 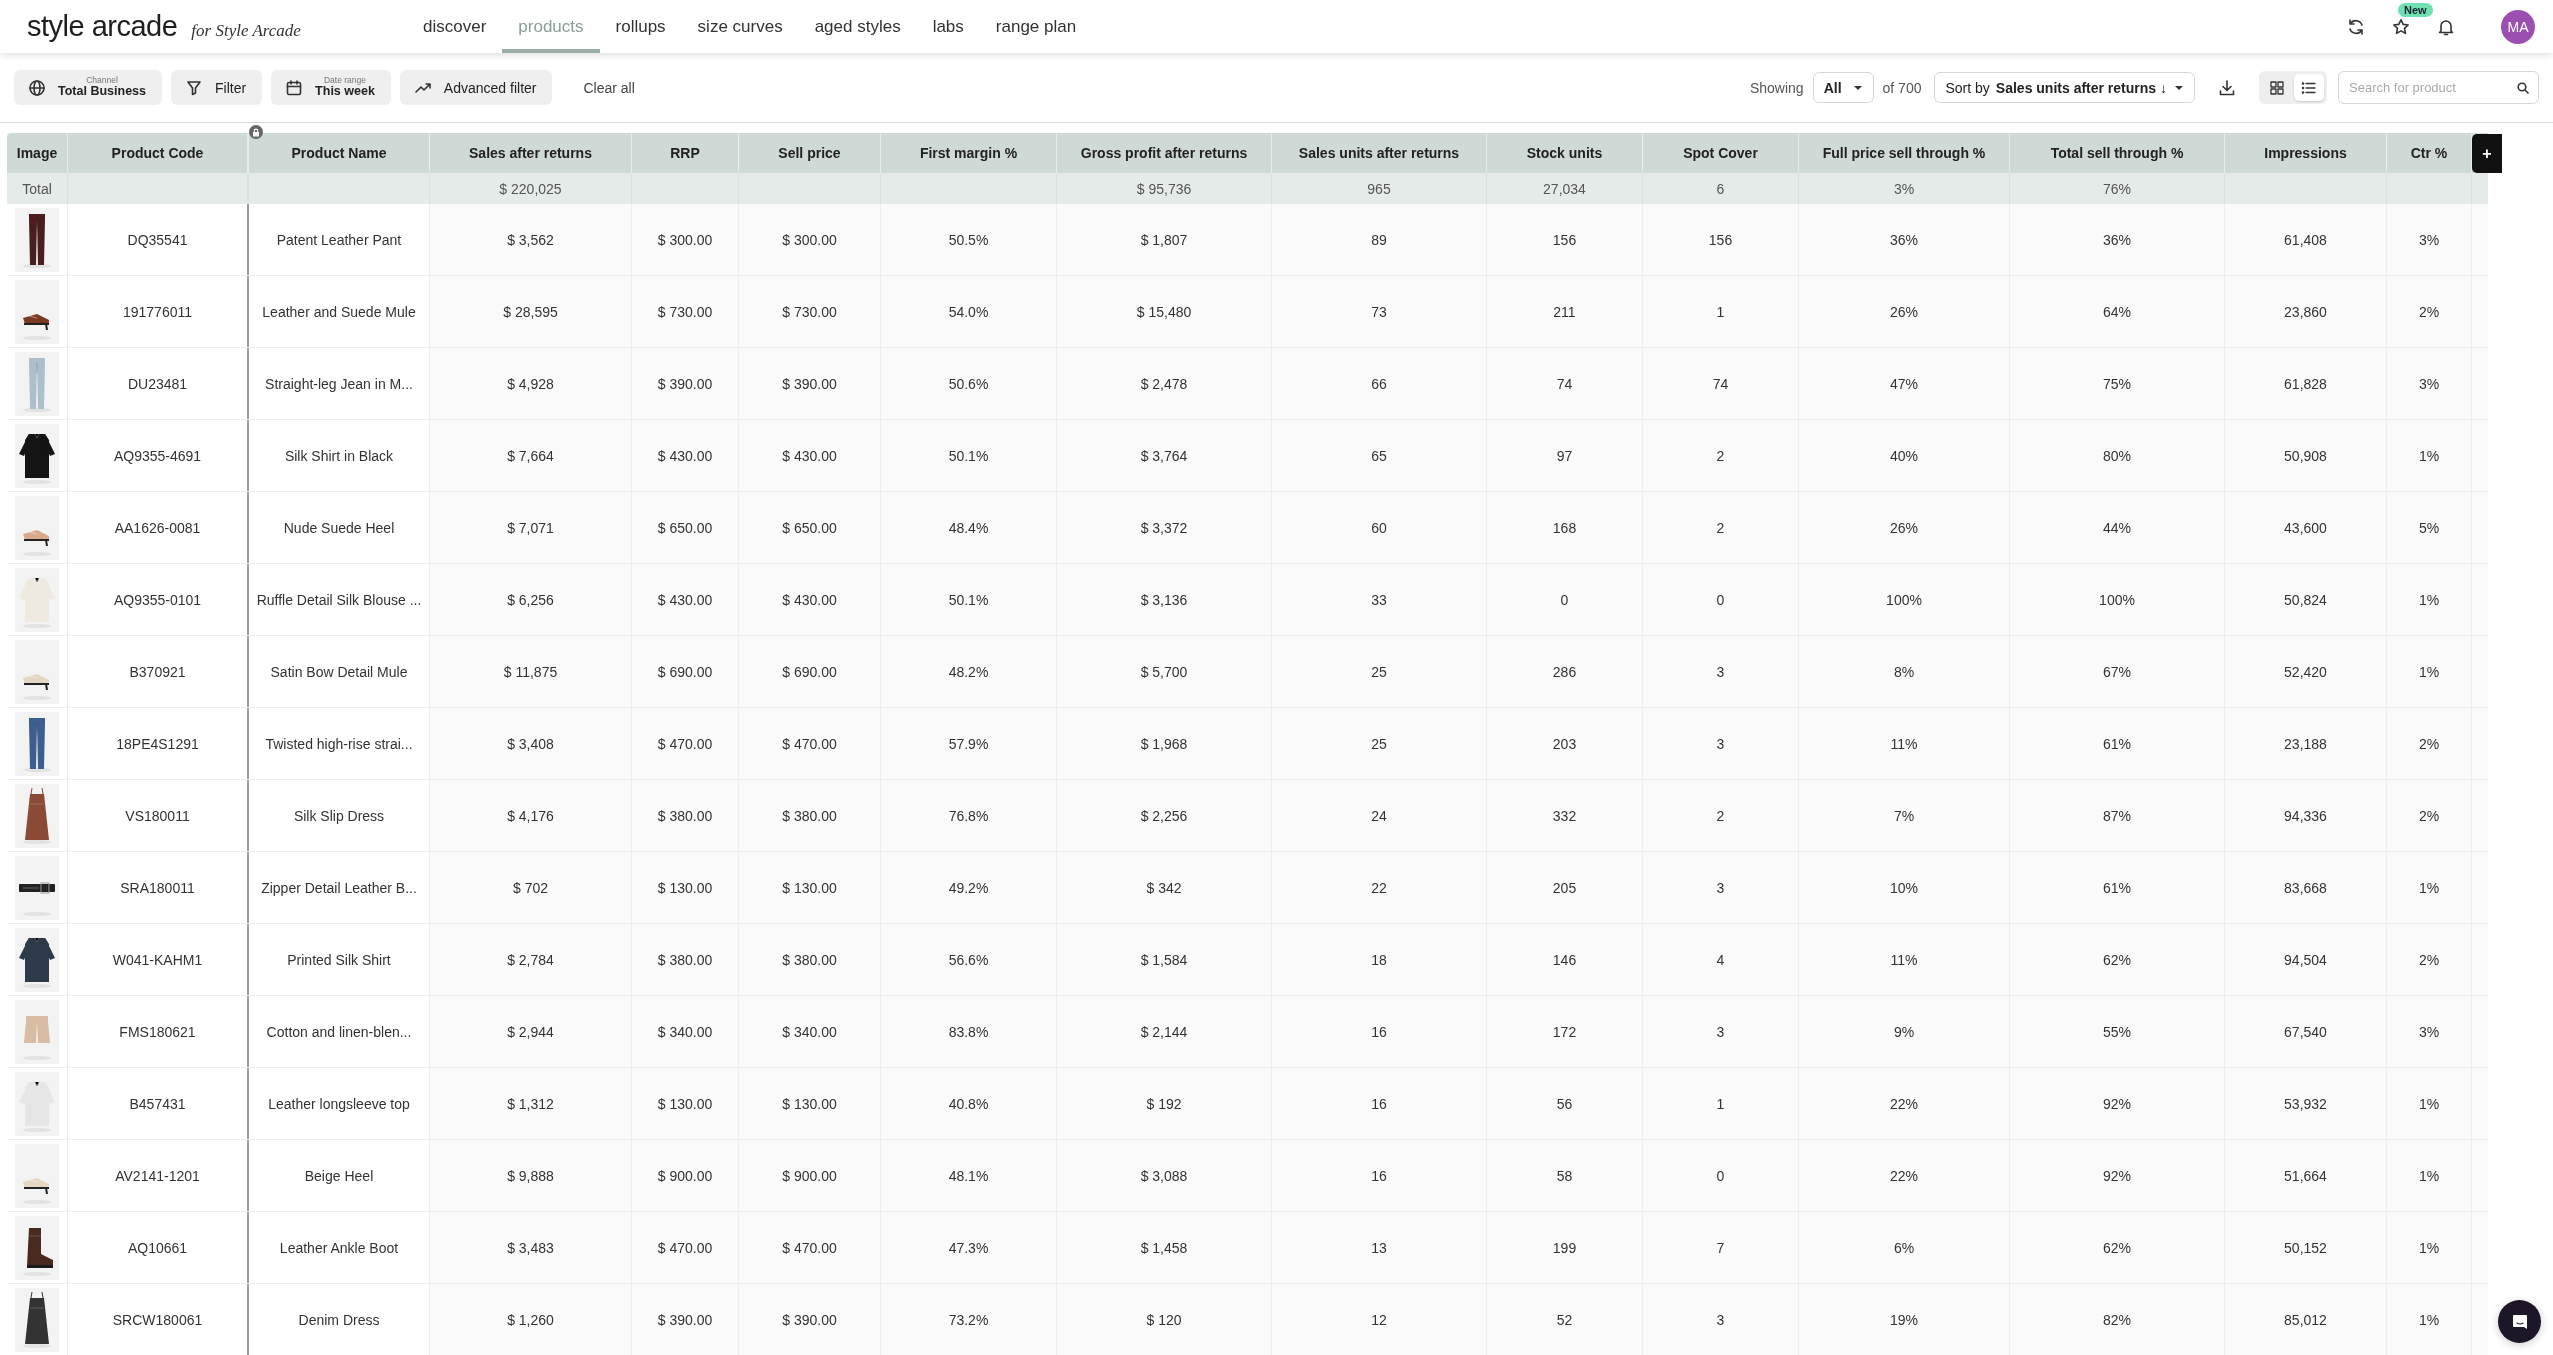 I want to click on bell-icon, so click(x=2446, y=26).